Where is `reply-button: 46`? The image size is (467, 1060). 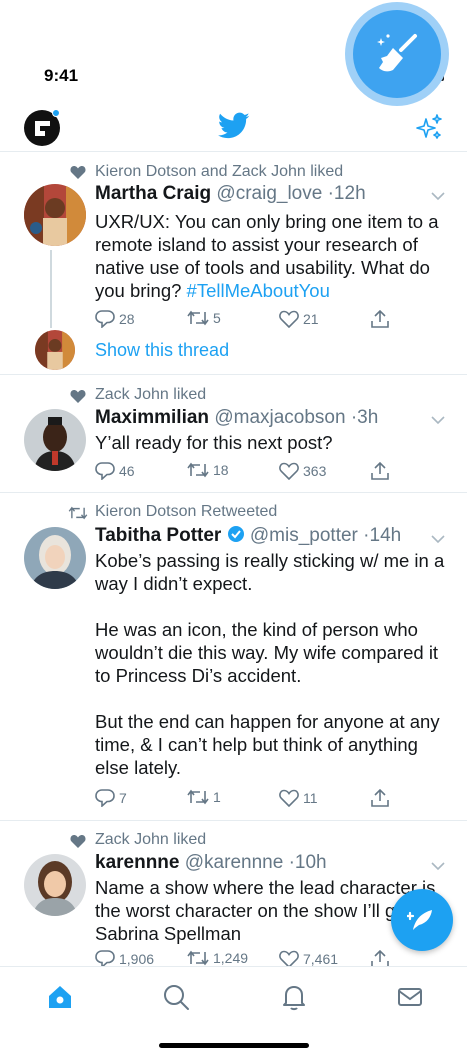 reply-button: 46 is located at coordinates (115, 471).